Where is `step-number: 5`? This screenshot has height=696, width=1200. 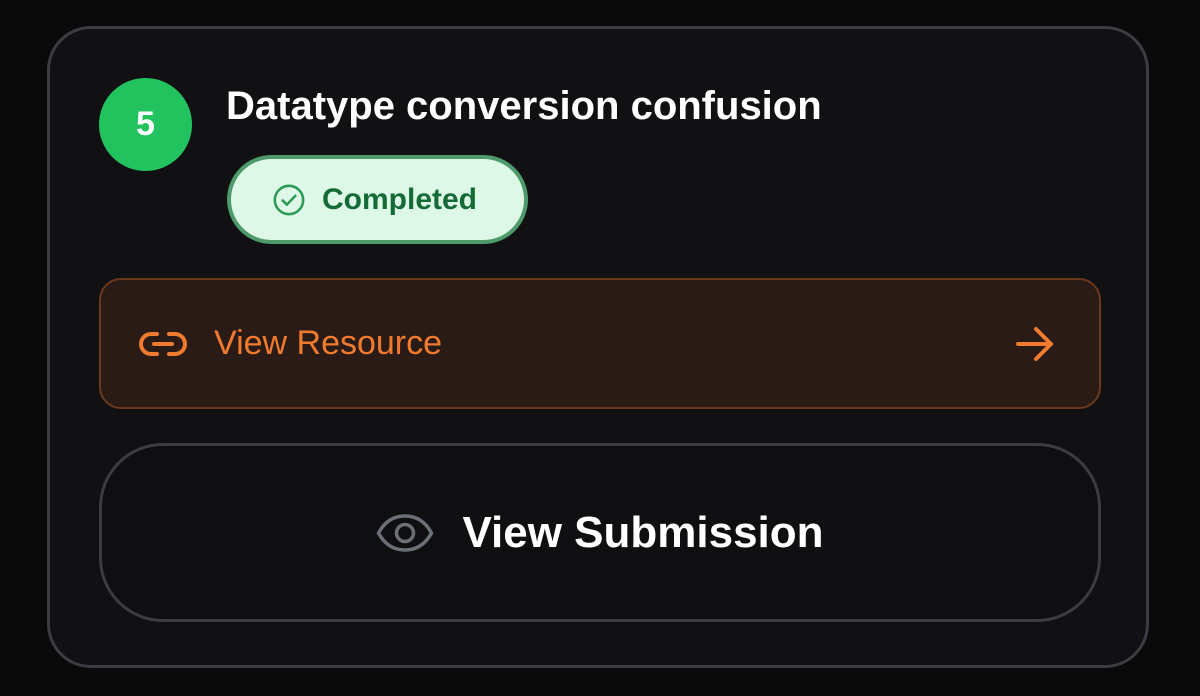 step-number: 5 is located at coordinates (145, 124).